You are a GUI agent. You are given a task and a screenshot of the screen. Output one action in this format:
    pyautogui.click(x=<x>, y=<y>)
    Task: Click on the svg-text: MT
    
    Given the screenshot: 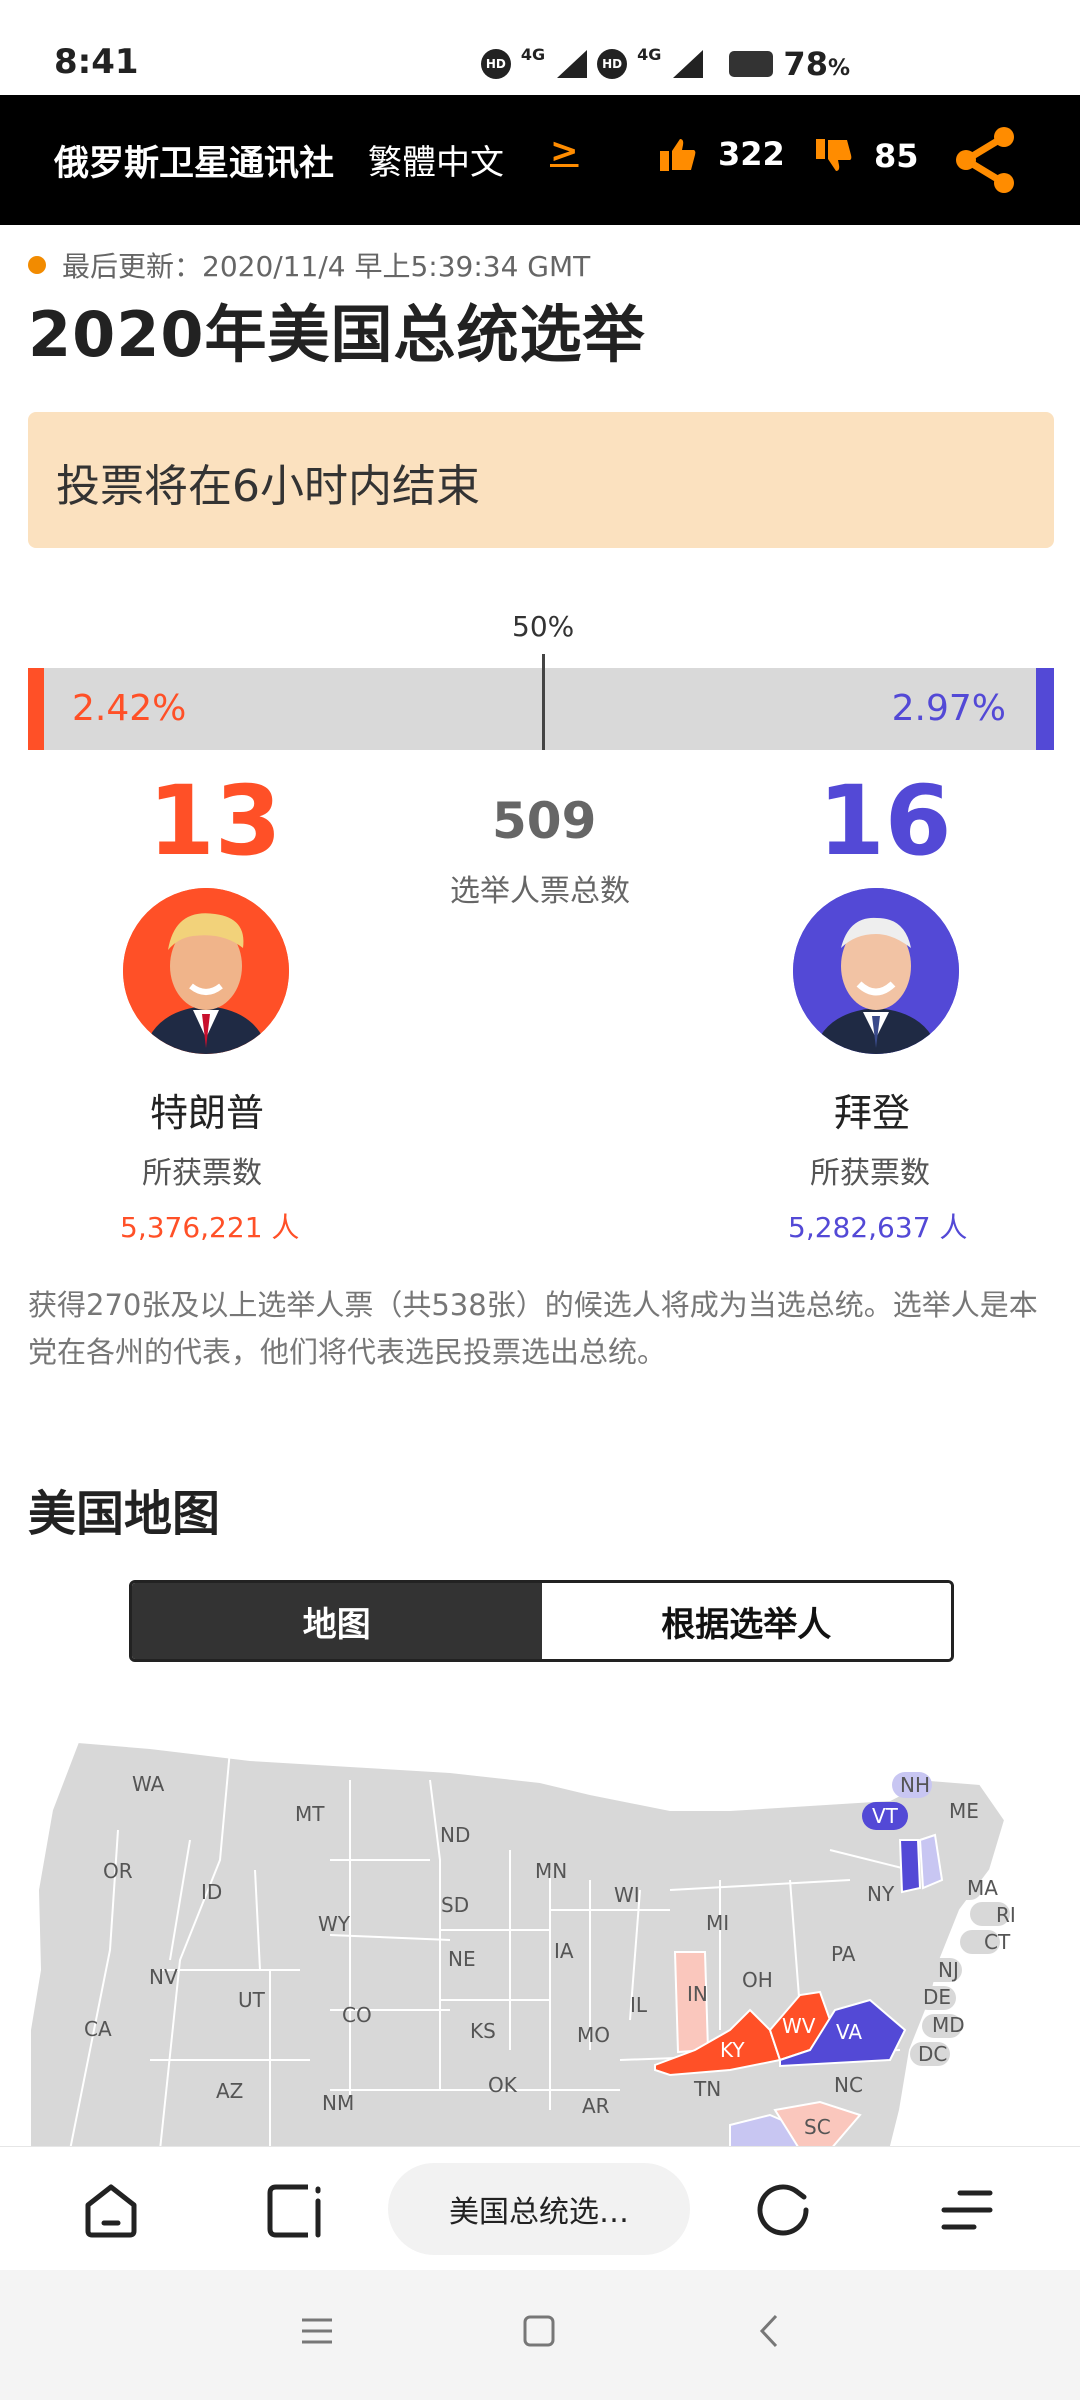 What is the action you would take?
    pyautogui.click(x=310, y=1814)
    